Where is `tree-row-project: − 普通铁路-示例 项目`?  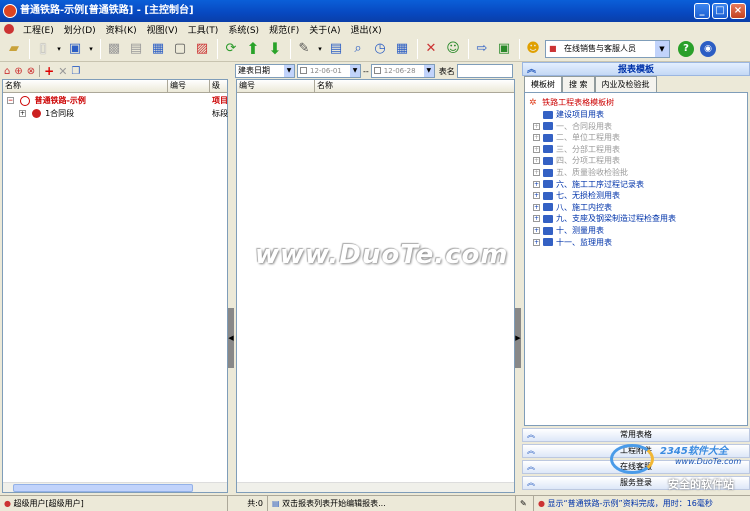
tree-row-project: − 普通铁路-示例 项目 is located at coordinates (117, 101).